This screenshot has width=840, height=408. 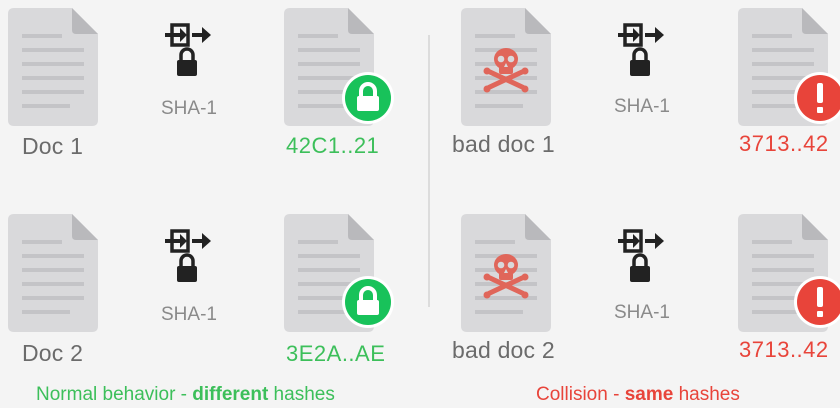 I want to click on doc-label: bad doc 2, so click(x=503, y=350).